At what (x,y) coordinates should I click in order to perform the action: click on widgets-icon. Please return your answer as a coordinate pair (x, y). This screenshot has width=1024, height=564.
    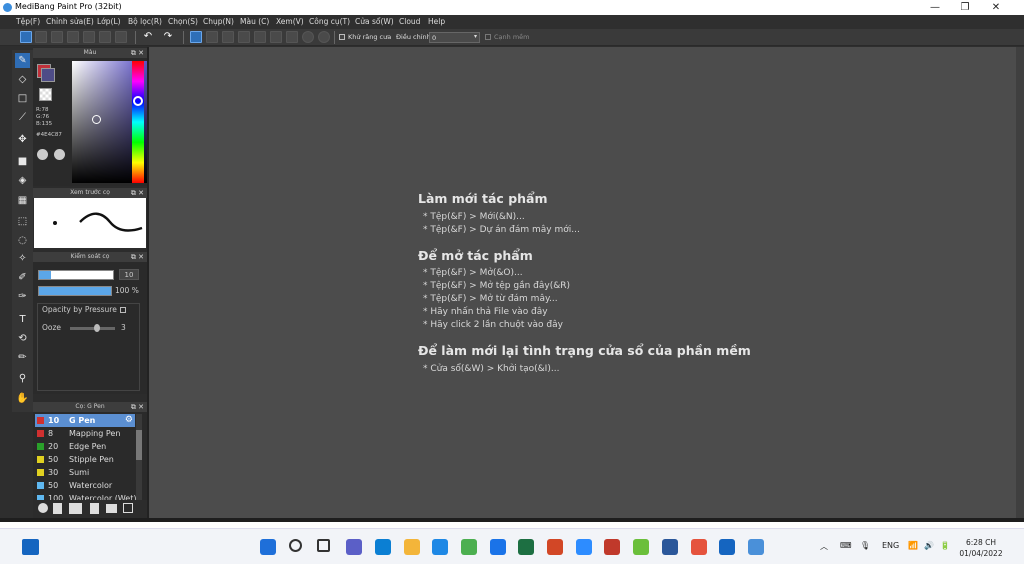
    Looking at the image, I should click on (30, 547).